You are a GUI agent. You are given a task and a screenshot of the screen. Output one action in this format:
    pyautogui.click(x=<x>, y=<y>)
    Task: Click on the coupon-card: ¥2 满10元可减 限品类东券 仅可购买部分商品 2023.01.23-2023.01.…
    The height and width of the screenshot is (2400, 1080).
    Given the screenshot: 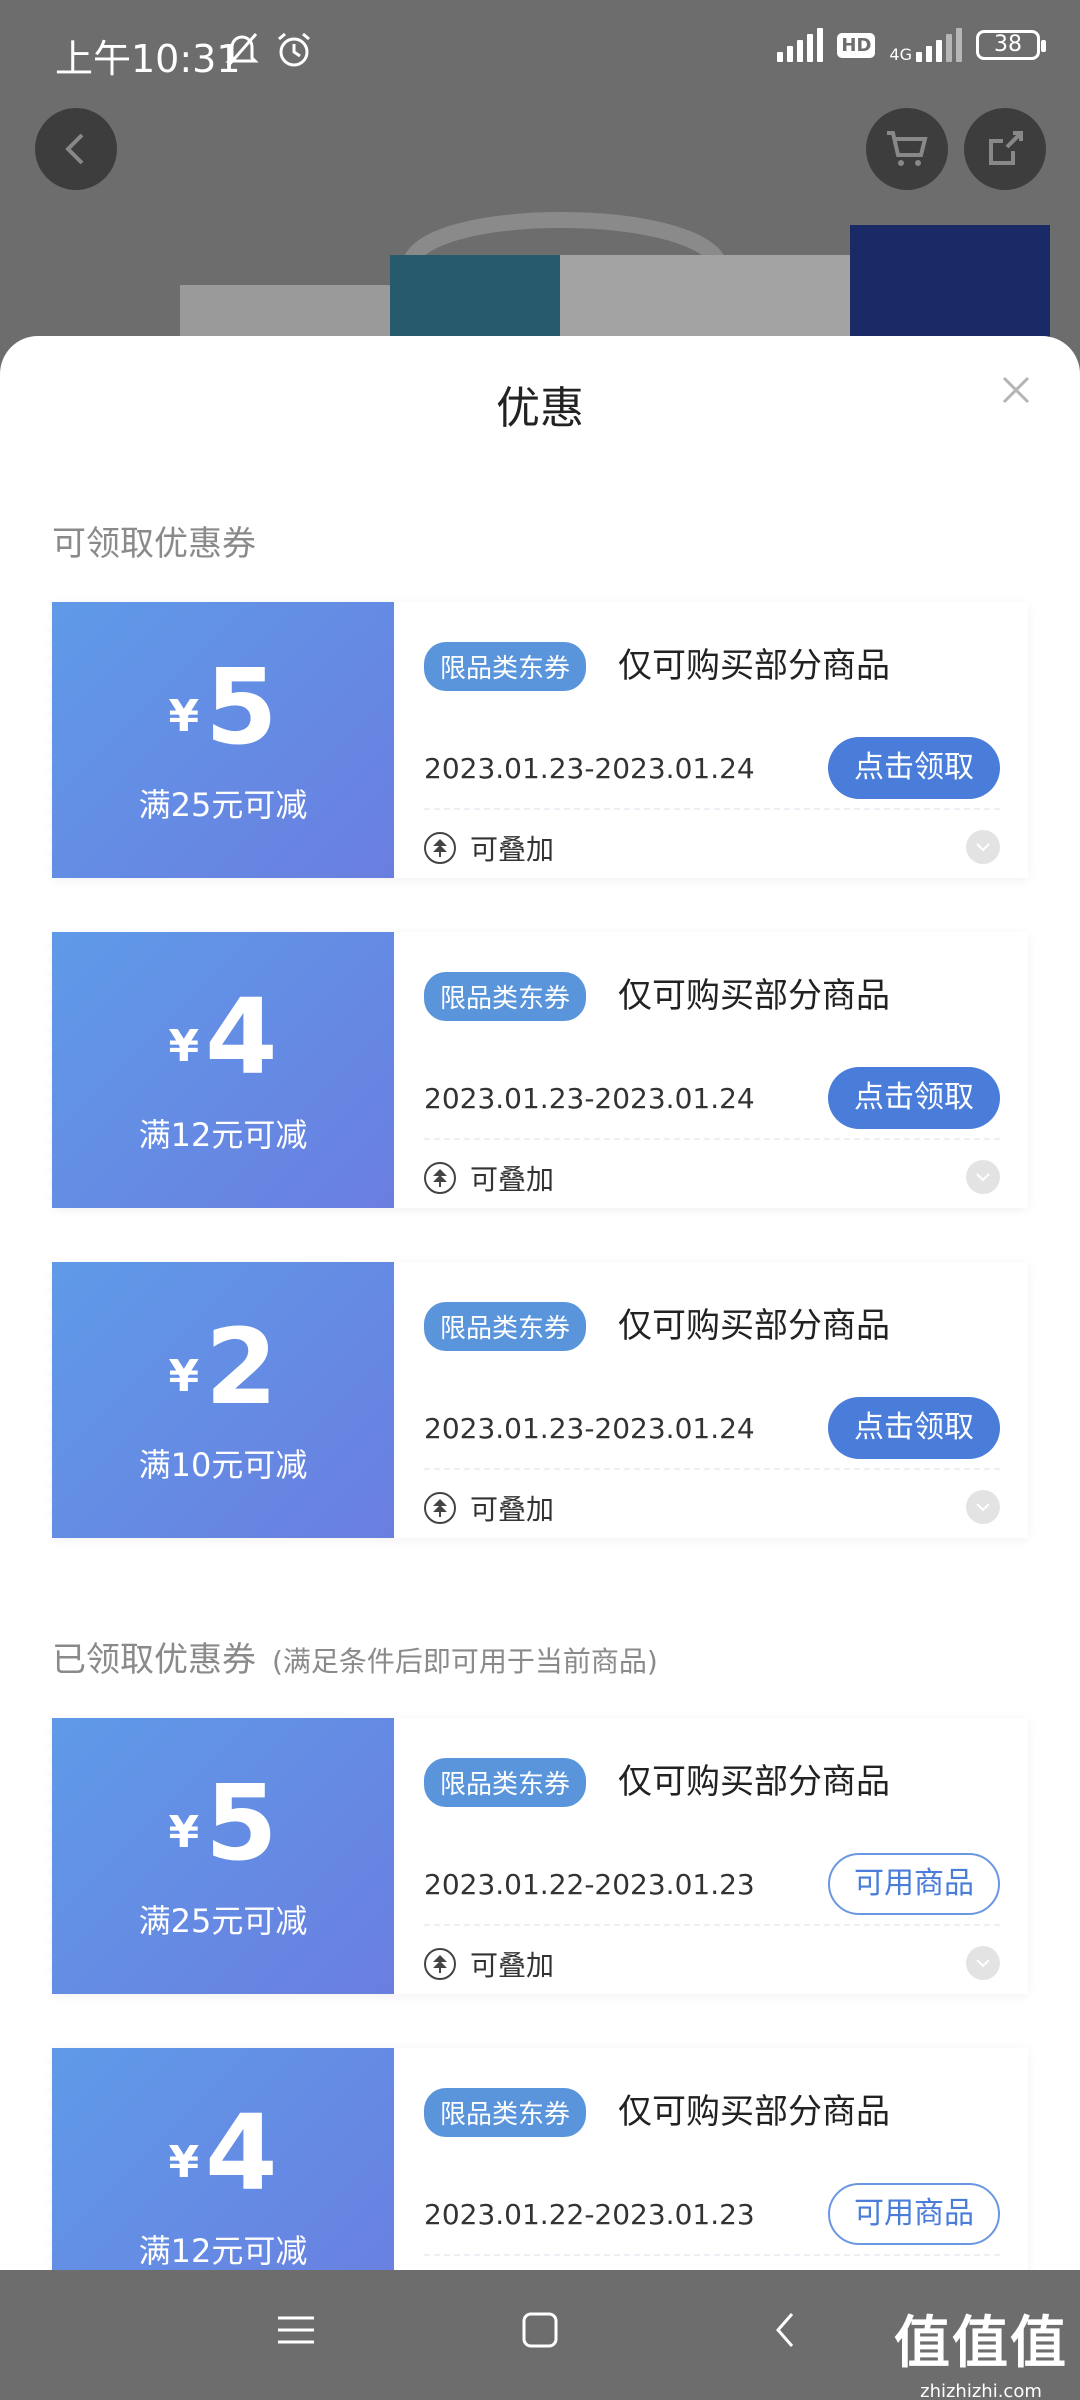 What is the action you would take?
    pyautogui.click(x=537, y=1400)
    